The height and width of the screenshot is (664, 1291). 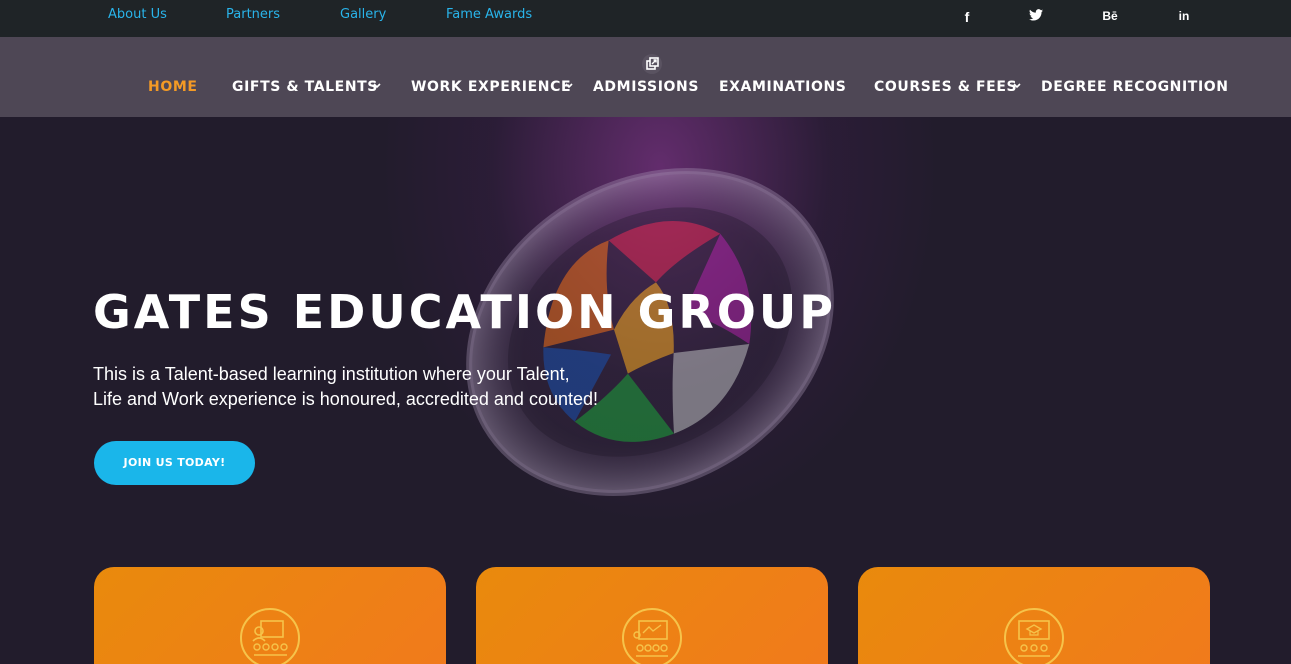 What do you see at coordinates (646, 87) in the screenshot?
I see `nav-admissions: ADMISSIONS` at bounding box center [646, 87].